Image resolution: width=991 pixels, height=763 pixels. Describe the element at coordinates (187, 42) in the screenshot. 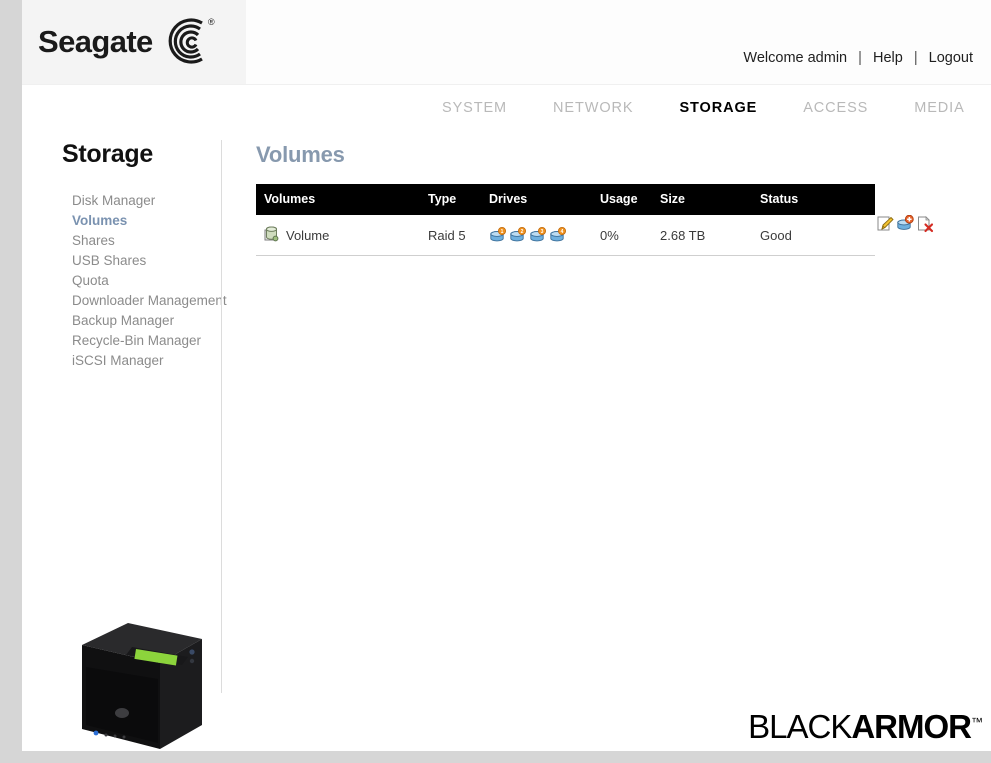

I see `seagate-swirl-logo-icon: ®` at that location.